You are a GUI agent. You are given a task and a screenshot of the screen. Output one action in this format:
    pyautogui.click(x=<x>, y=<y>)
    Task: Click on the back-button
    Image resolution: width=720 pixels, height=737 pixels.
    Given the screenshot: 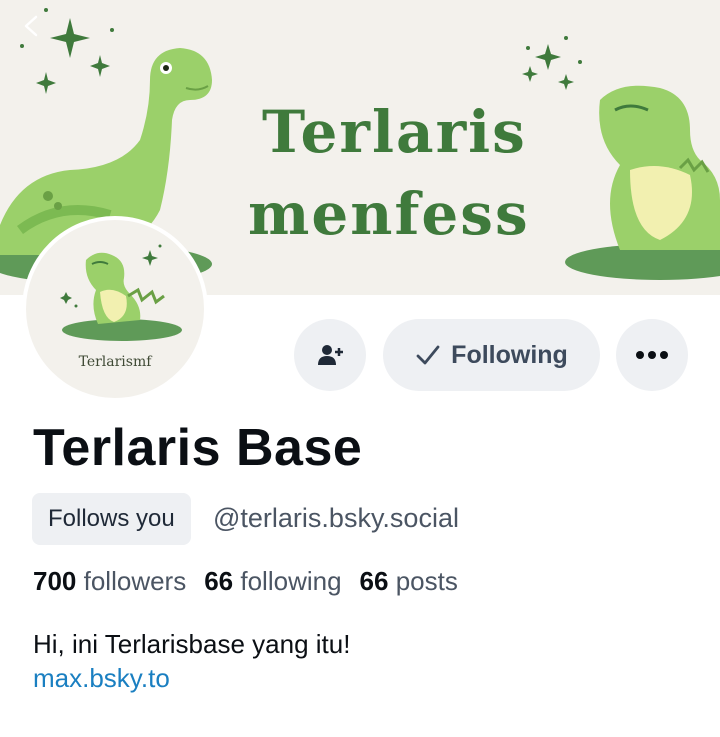 What is the action you would take?
    pyautogui.click(x=38, y=32)
    